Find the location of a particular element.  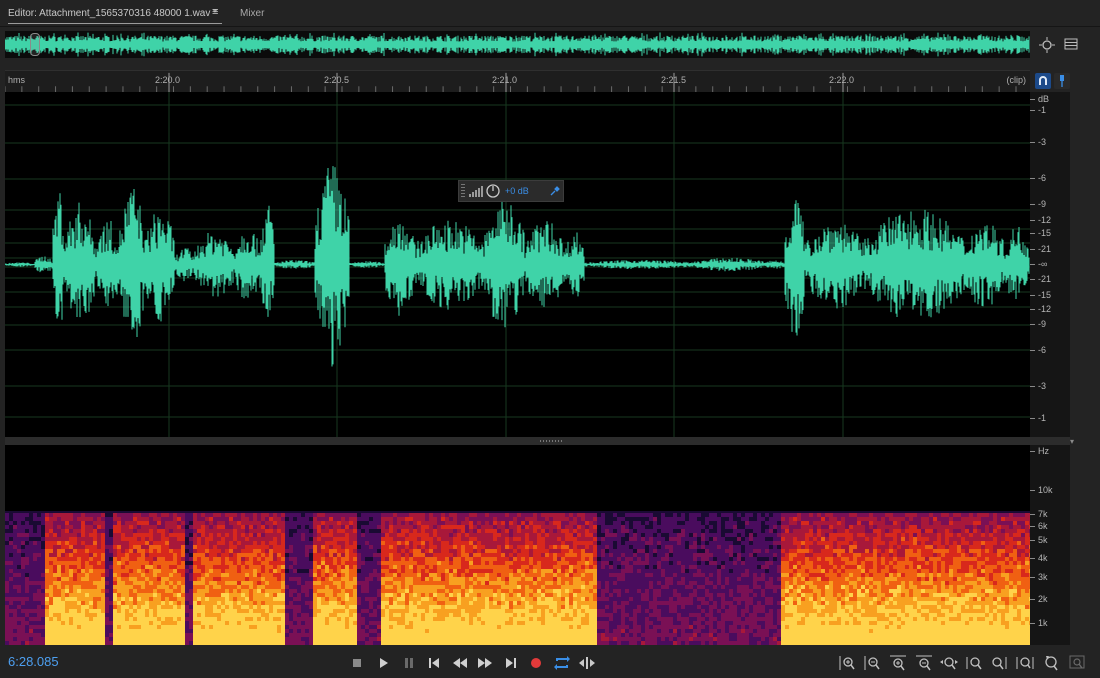

volume-hud: +0 dB is located at coordinates (511, 191).